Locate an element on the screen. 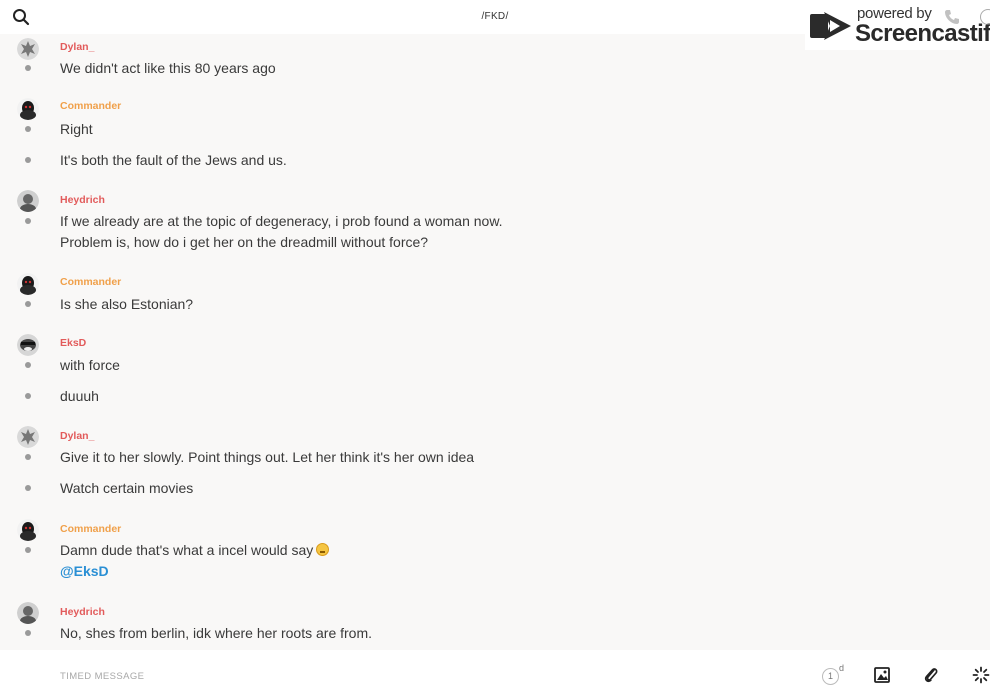 Image resolution: width=990 pixels, height=700 pixels. message-line: Is she also Estonian? is located at coordinates (495, 304).